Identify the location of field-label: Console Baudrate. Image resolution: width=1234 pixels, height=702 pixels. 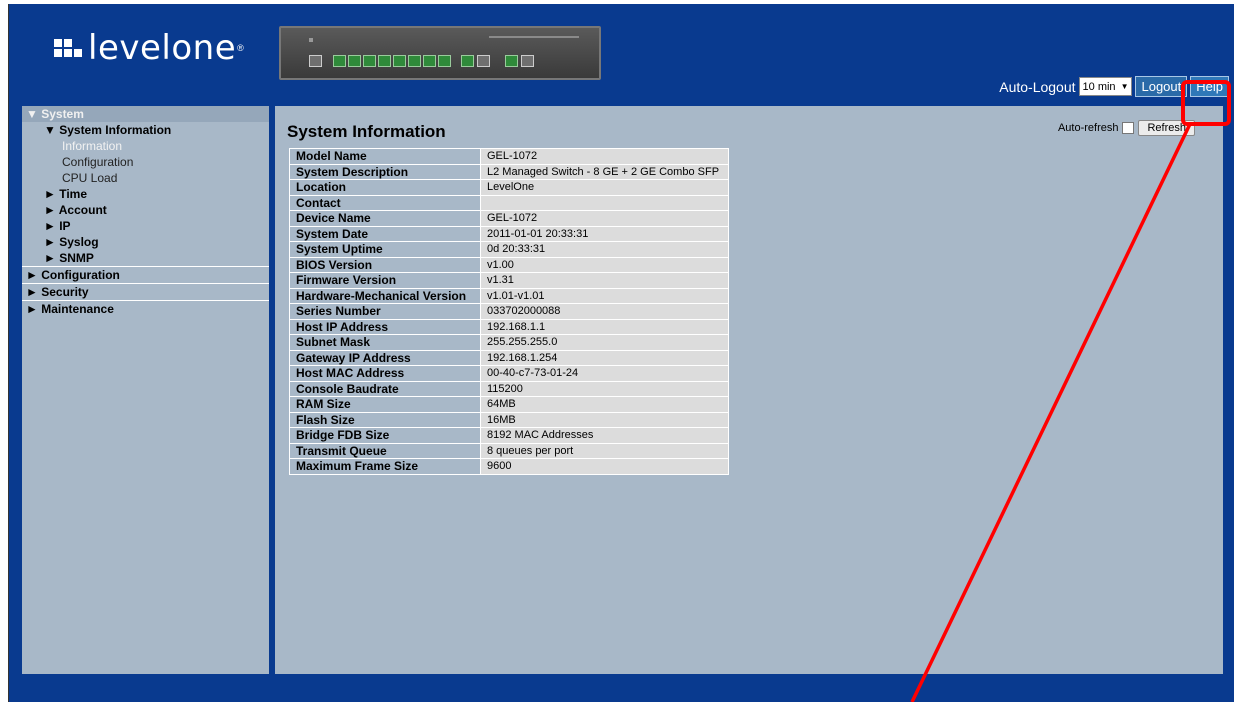
(385, 388).